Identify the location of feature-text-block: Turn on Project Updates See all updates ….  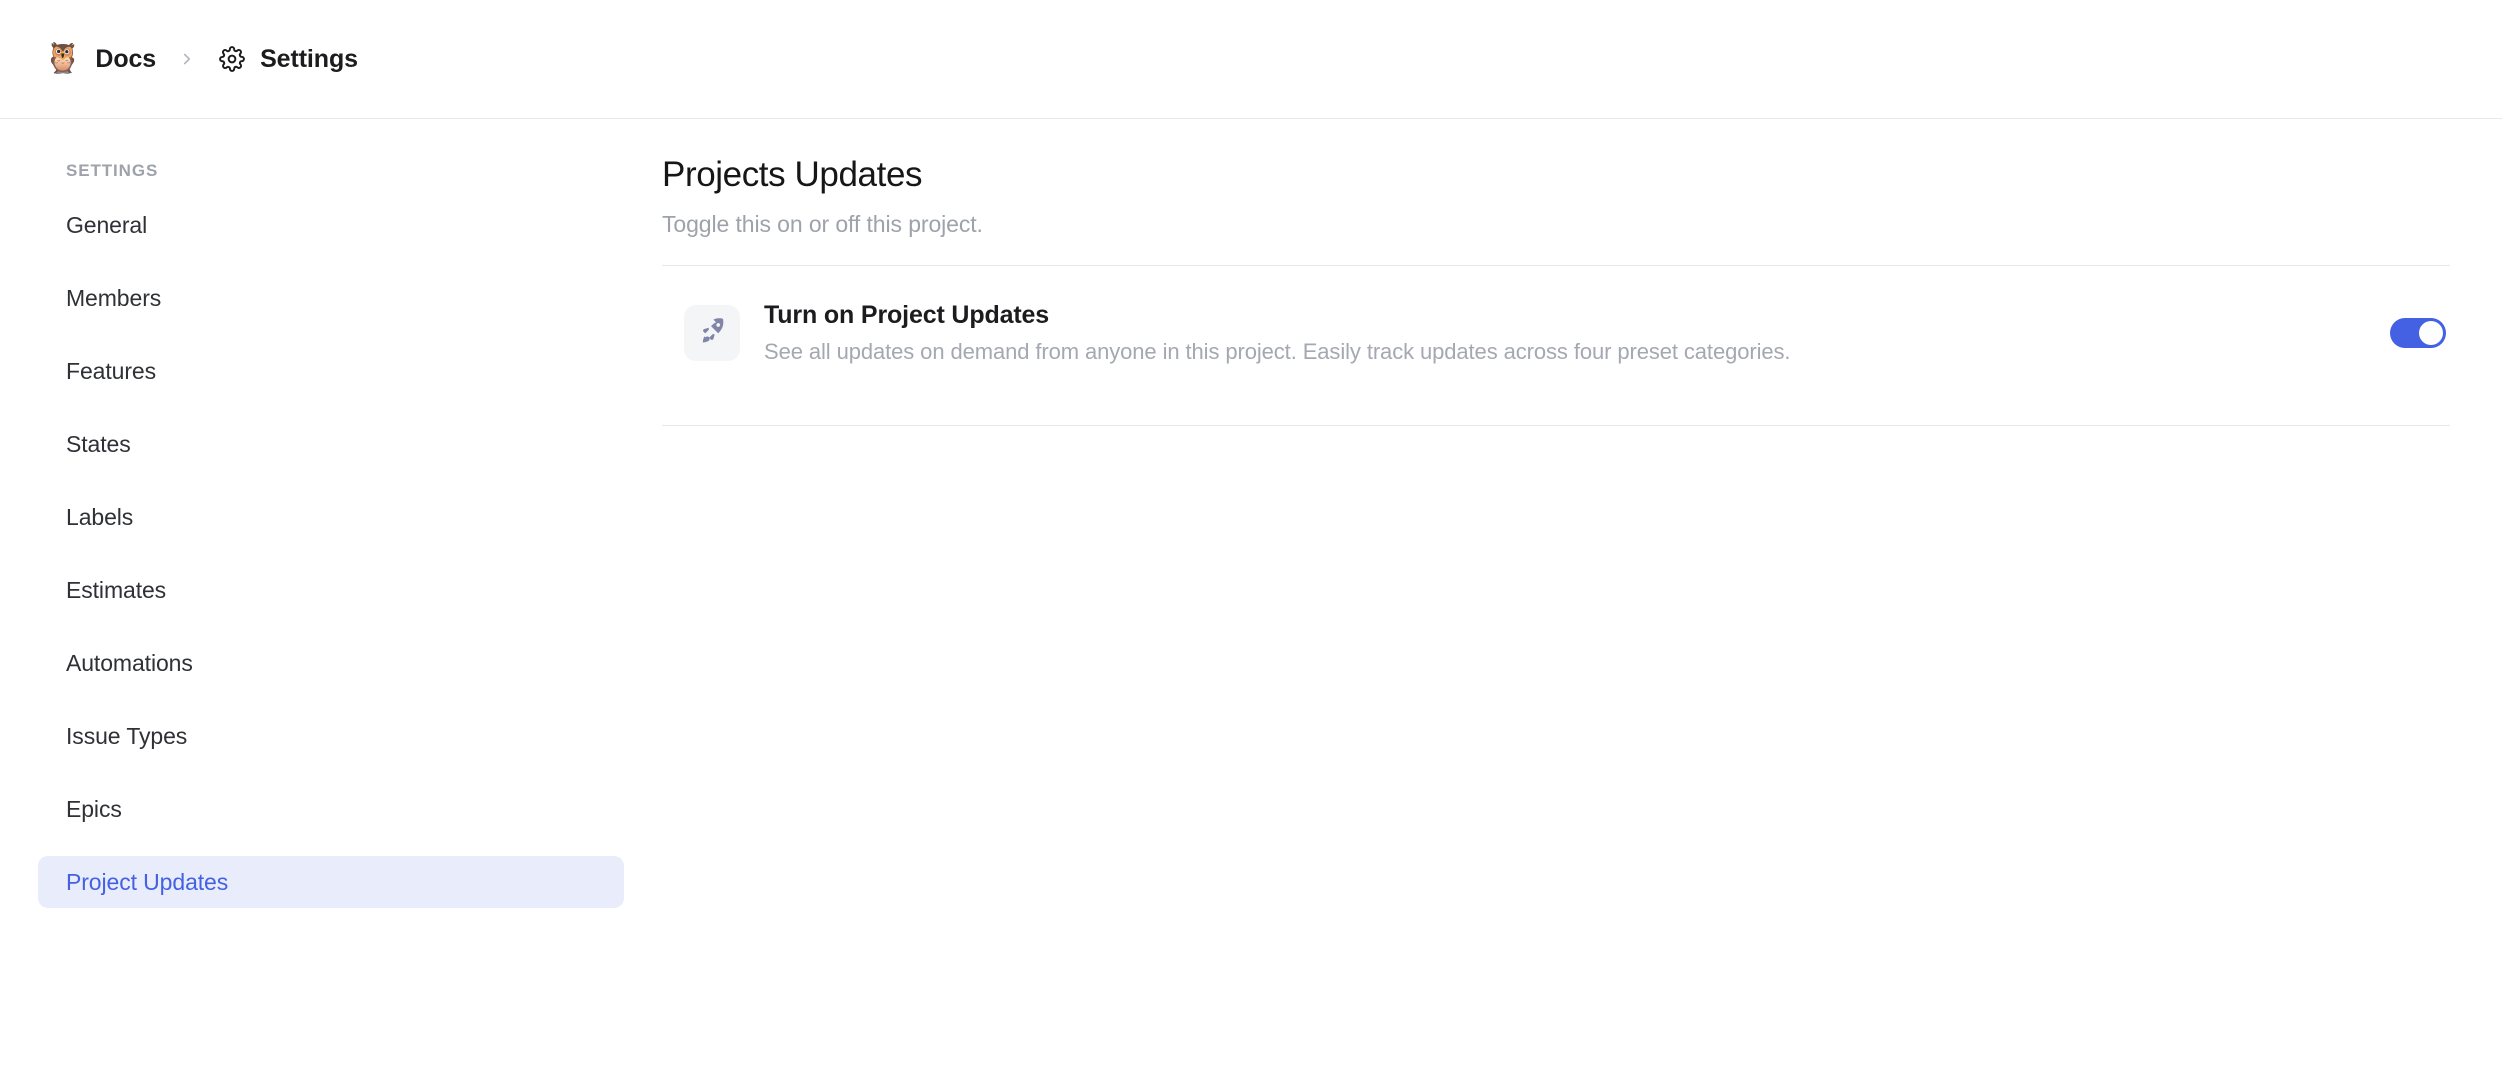
(1565, 333).